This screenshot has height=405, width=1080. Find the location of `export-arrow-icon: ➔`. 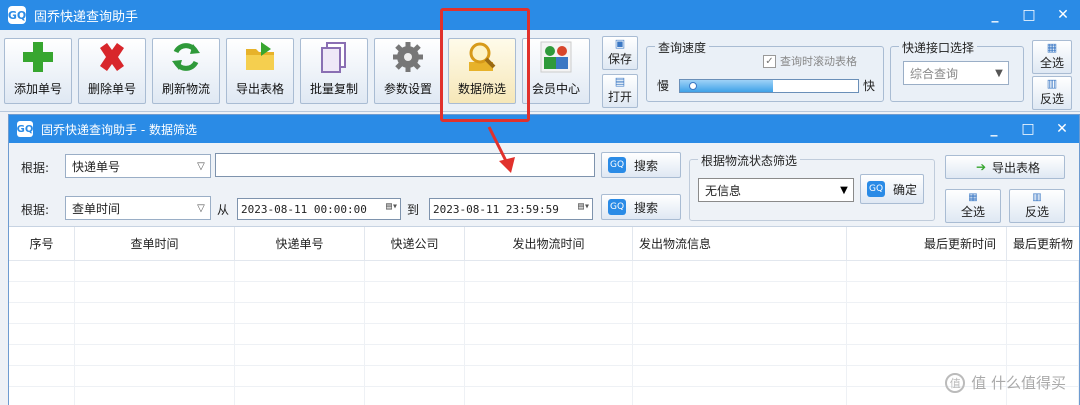

export-arrow-icon: ➔ is located at coordinates (981, 167).